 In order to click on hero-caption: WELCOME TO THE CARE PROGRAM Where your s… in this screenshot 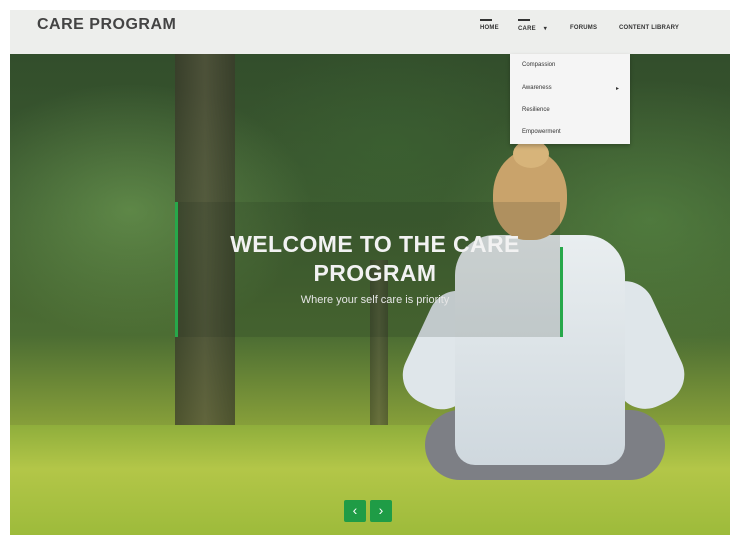, I will do `click(369, 269)`.